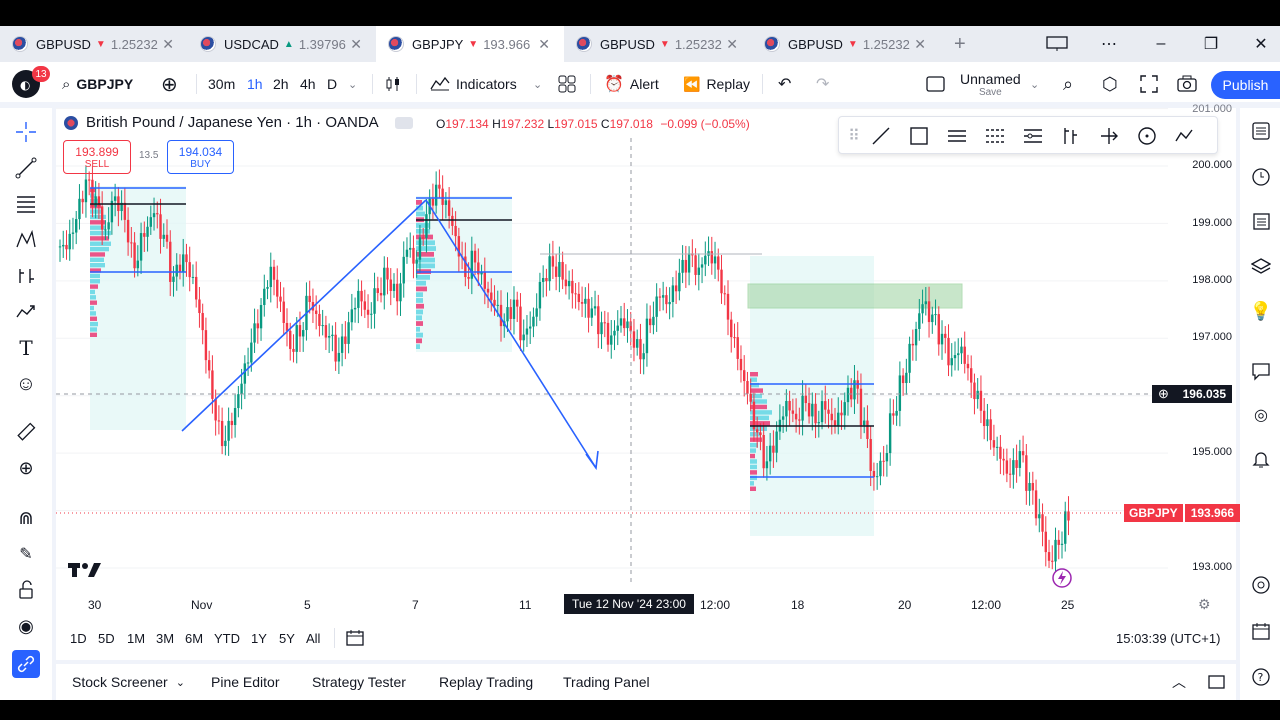  I want to click on tab-trading-panel: Trading Panel, so click(606, 682).